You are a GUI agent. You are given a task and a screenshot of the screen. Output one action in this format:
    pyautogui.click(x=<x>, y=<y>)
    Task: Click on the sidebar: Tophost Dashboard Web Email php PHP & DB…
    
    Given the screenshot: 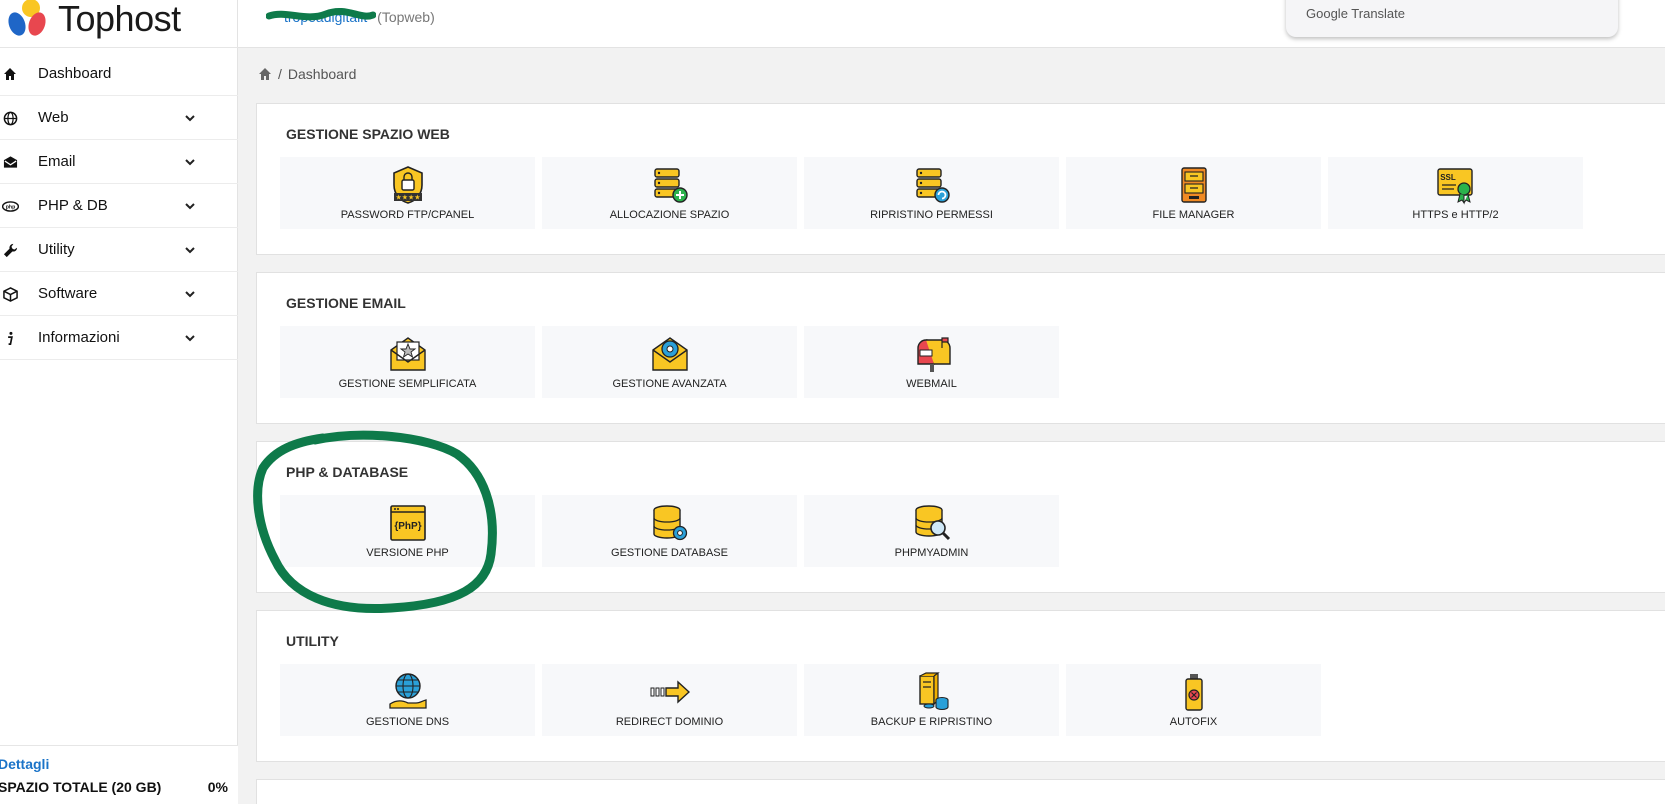 What is the action you would take?
    pyautogui.click(x=119, y=402)
    